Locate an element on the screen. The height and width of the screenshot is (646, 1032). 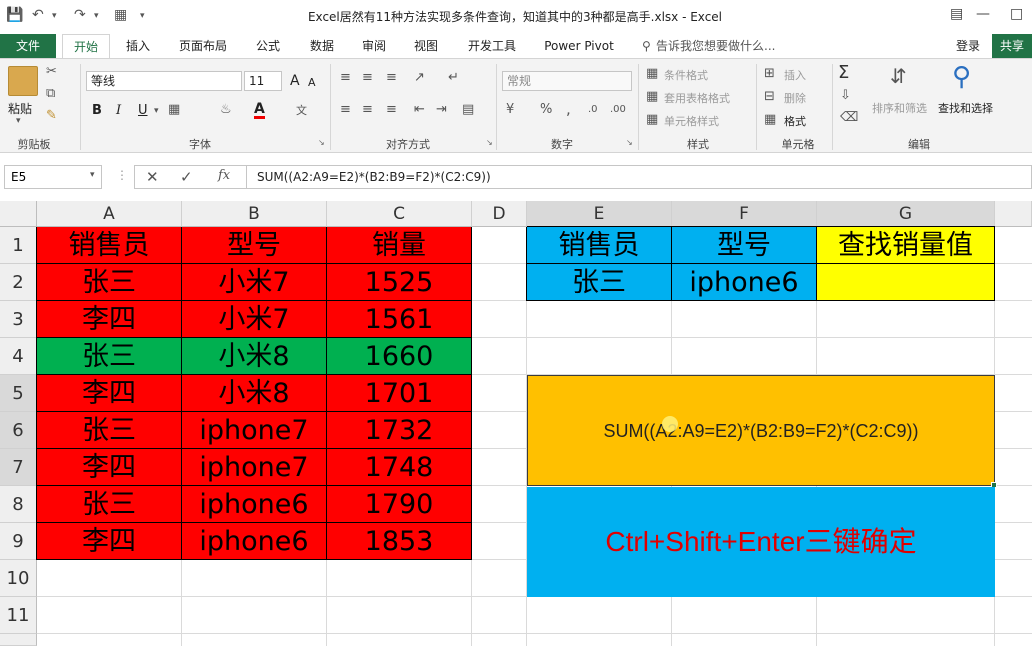
row-header-9: 9 is located at coordinates (18, 541).